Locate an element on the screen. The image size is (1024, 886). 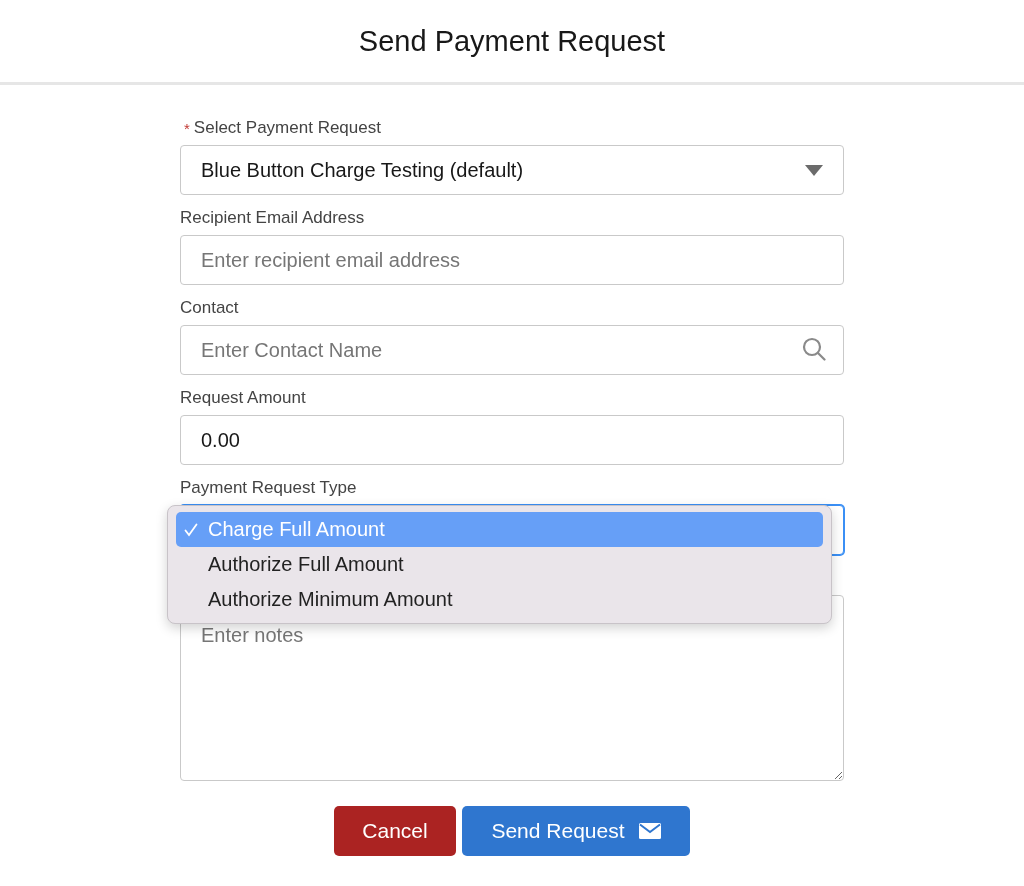
input-field: Enter recipient email address is located at coordinates (512, 260).